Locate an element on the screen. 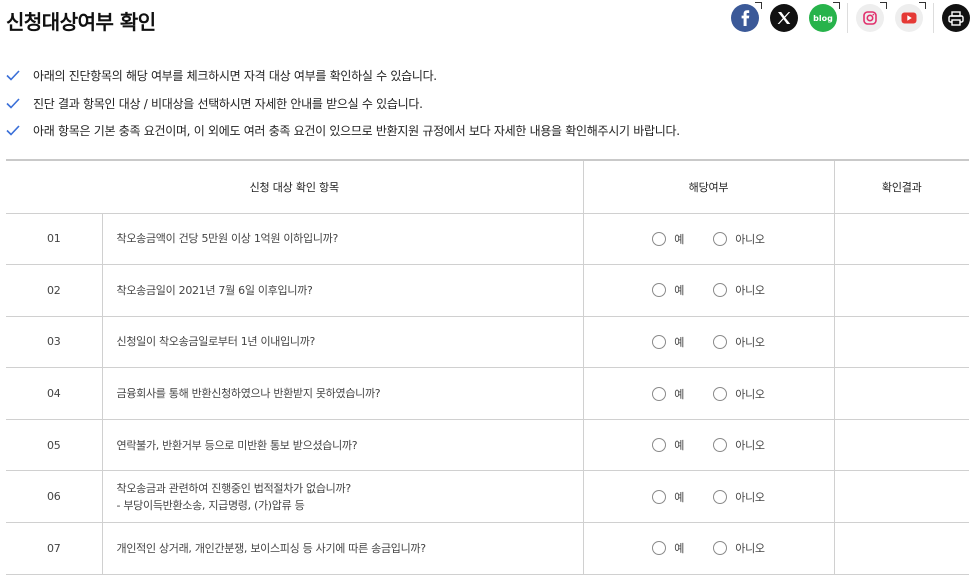 This screenshot has height=575, width=974. row-number: 04 is located at coordinates (54, 393).